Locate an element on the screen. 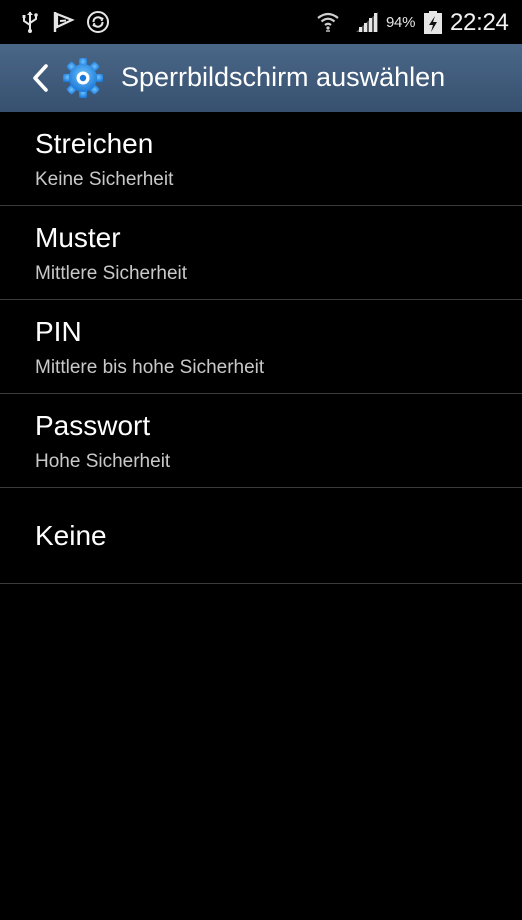  list-item-pattern: Muster Mittlere Sicherheit is located at coordinates (261, 253).